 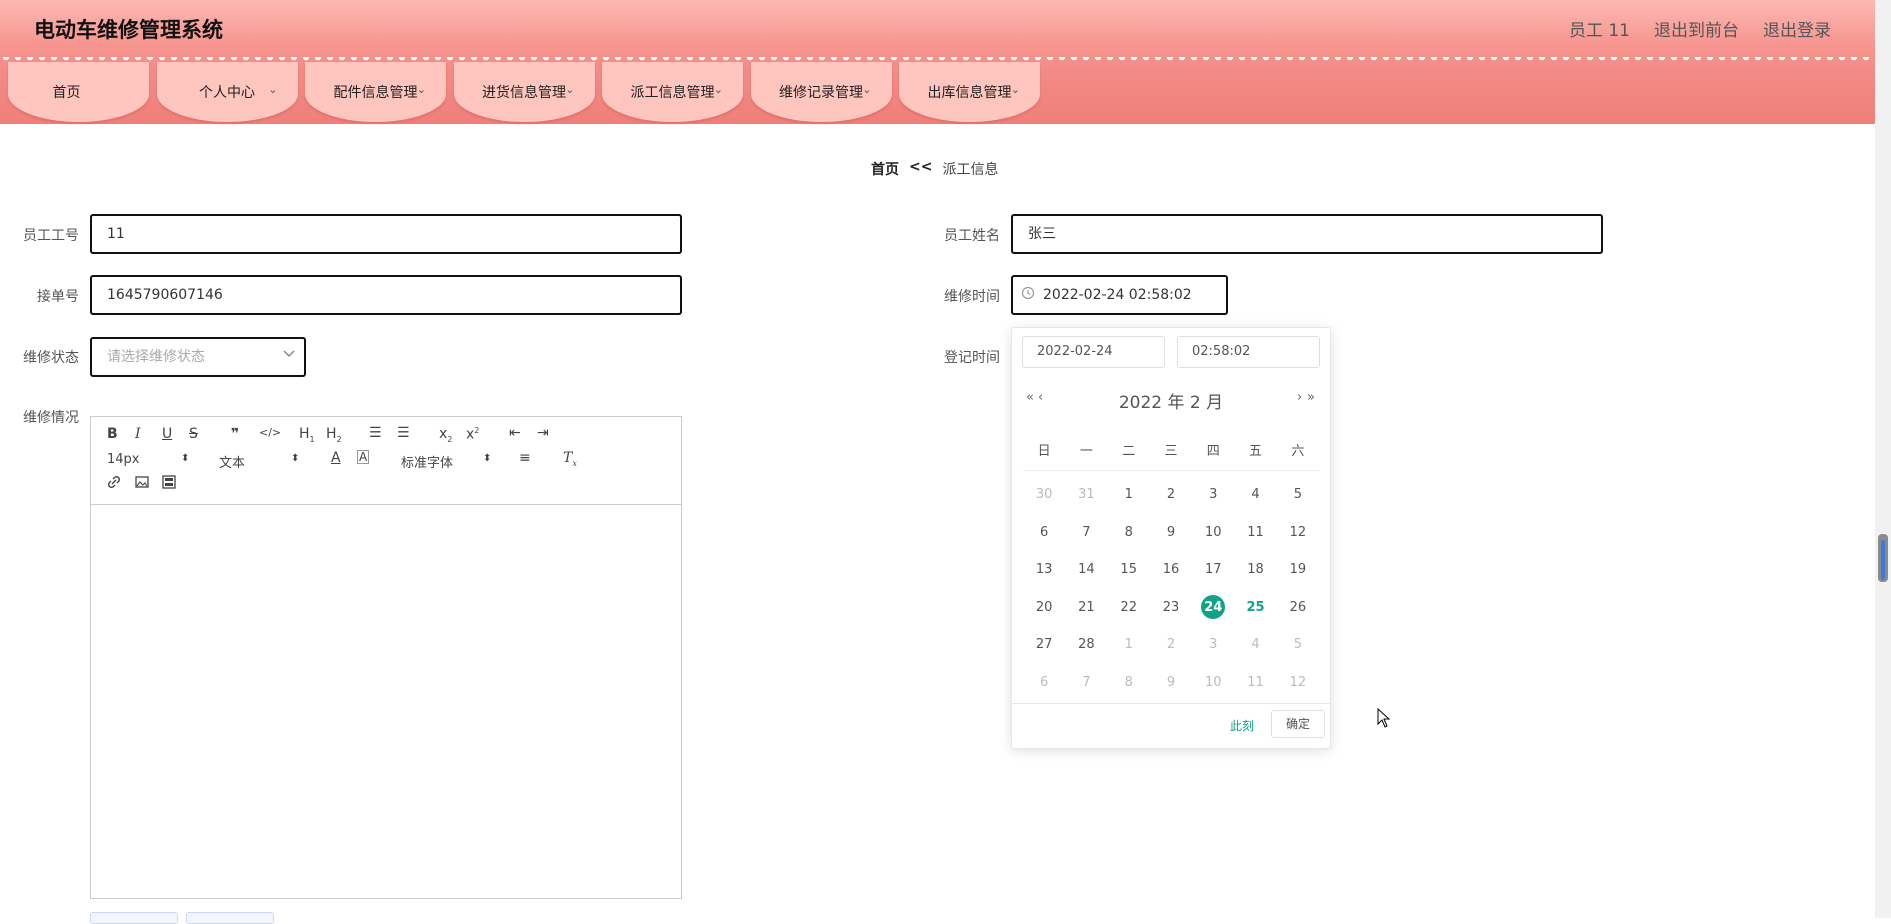 I want to click on day-cell-today: 25, so click(x=1255, y=608).